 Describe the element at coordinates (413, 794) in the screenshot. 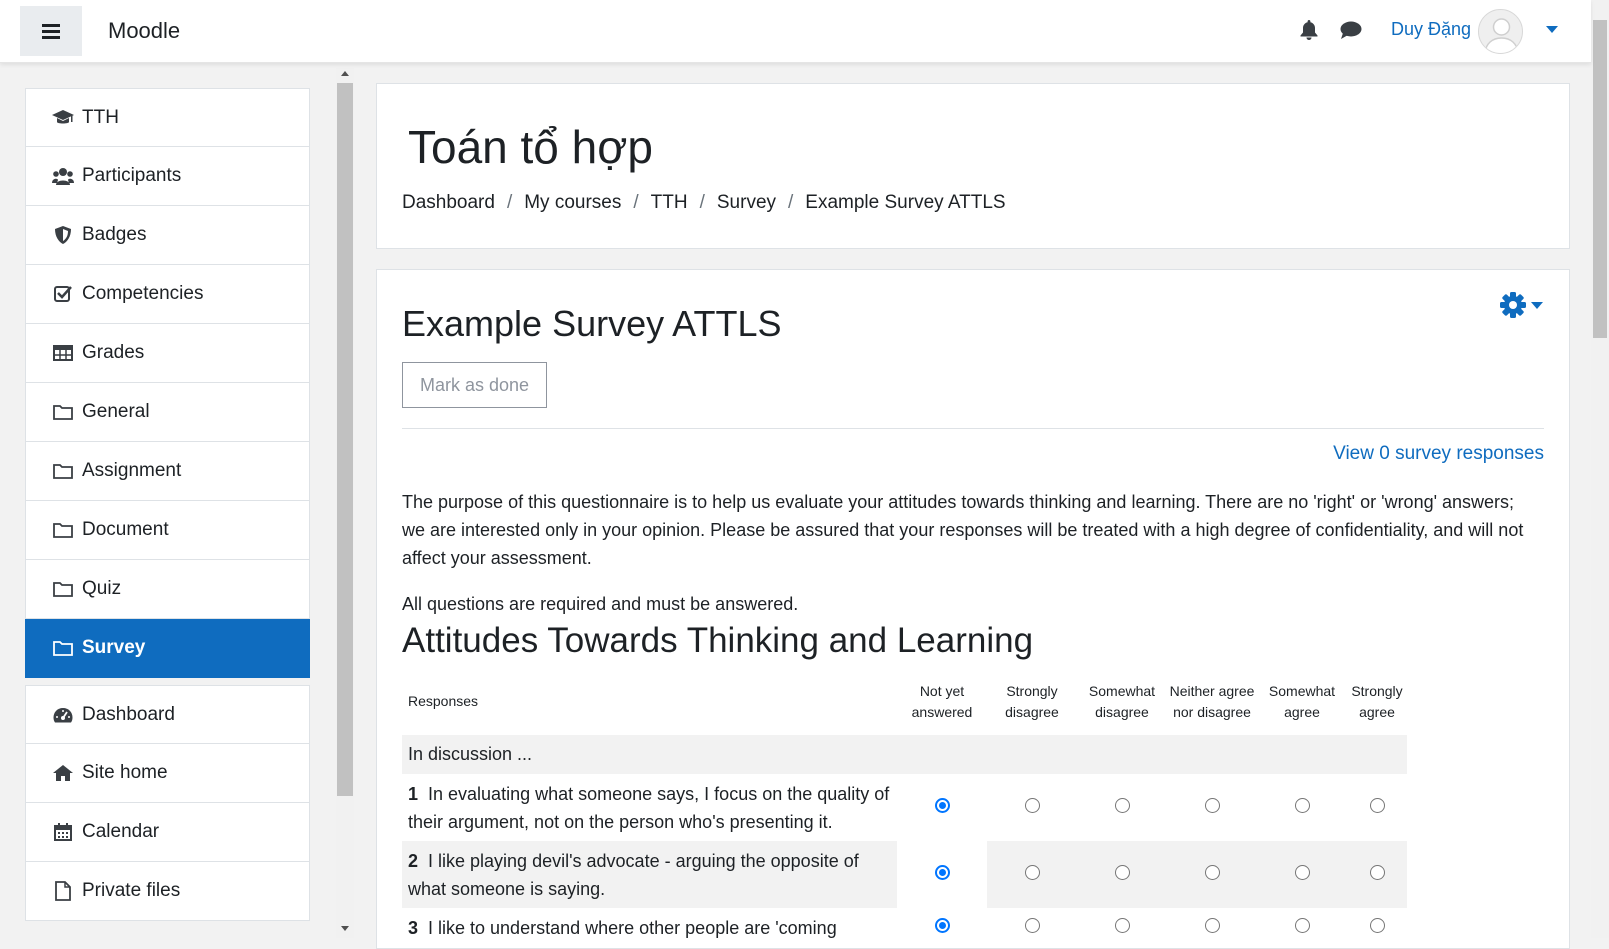

I see `question-number: 1` at that location.